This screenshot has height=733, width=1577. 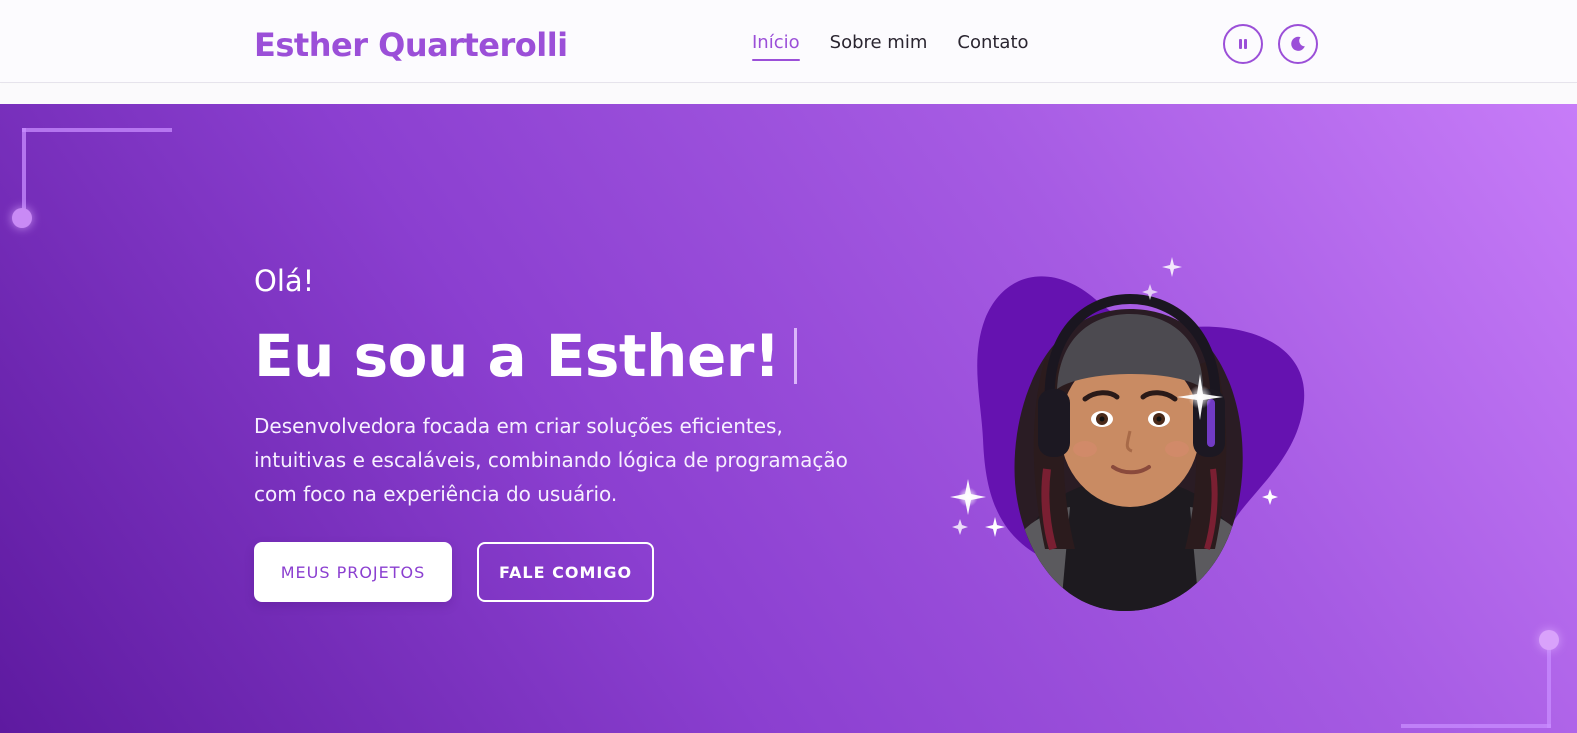 I want to click on decor-line-bottom, so click(x=1476, y=726).